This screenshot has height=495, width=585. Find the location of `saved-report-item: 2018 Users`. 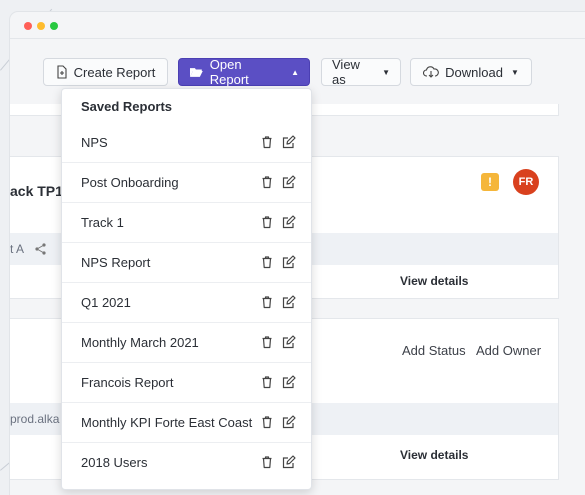

saved-report-item: 2018 Users is located at coordinates (186, 463).